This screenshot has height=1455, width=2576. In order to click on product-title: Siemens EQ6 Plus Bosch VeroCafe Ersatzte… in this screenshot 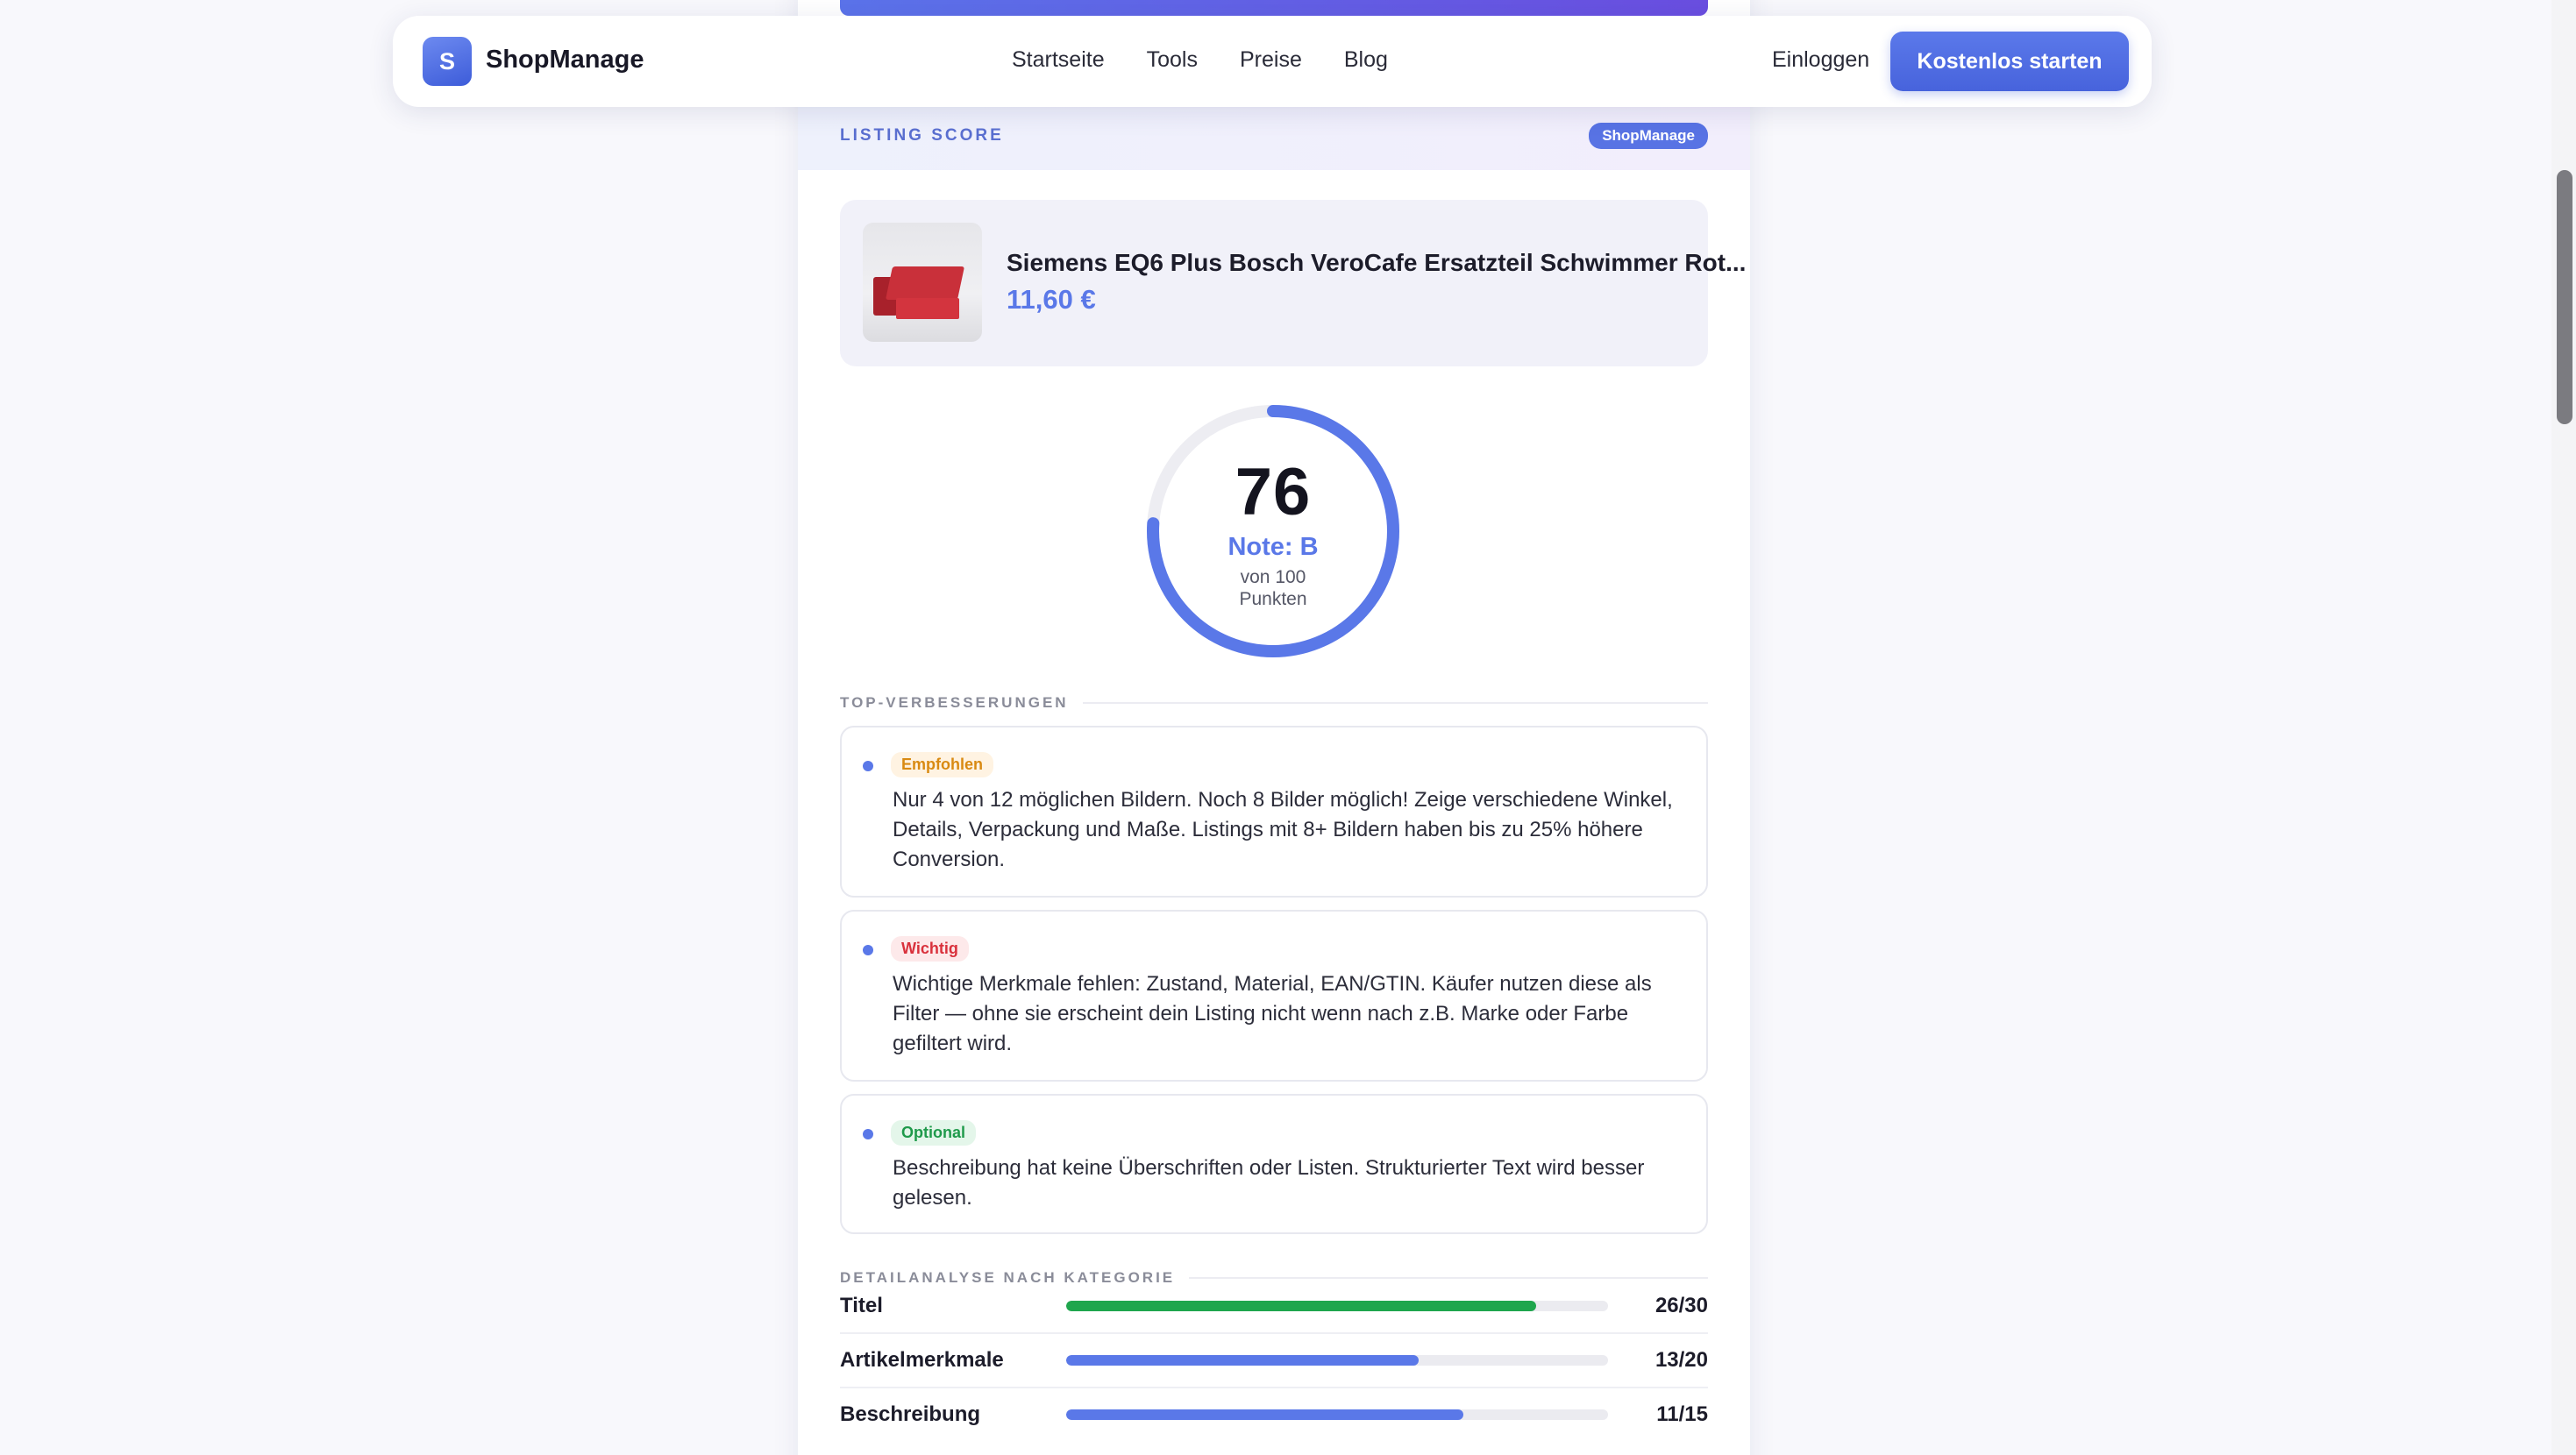, I will do `click(1377, 262)`.